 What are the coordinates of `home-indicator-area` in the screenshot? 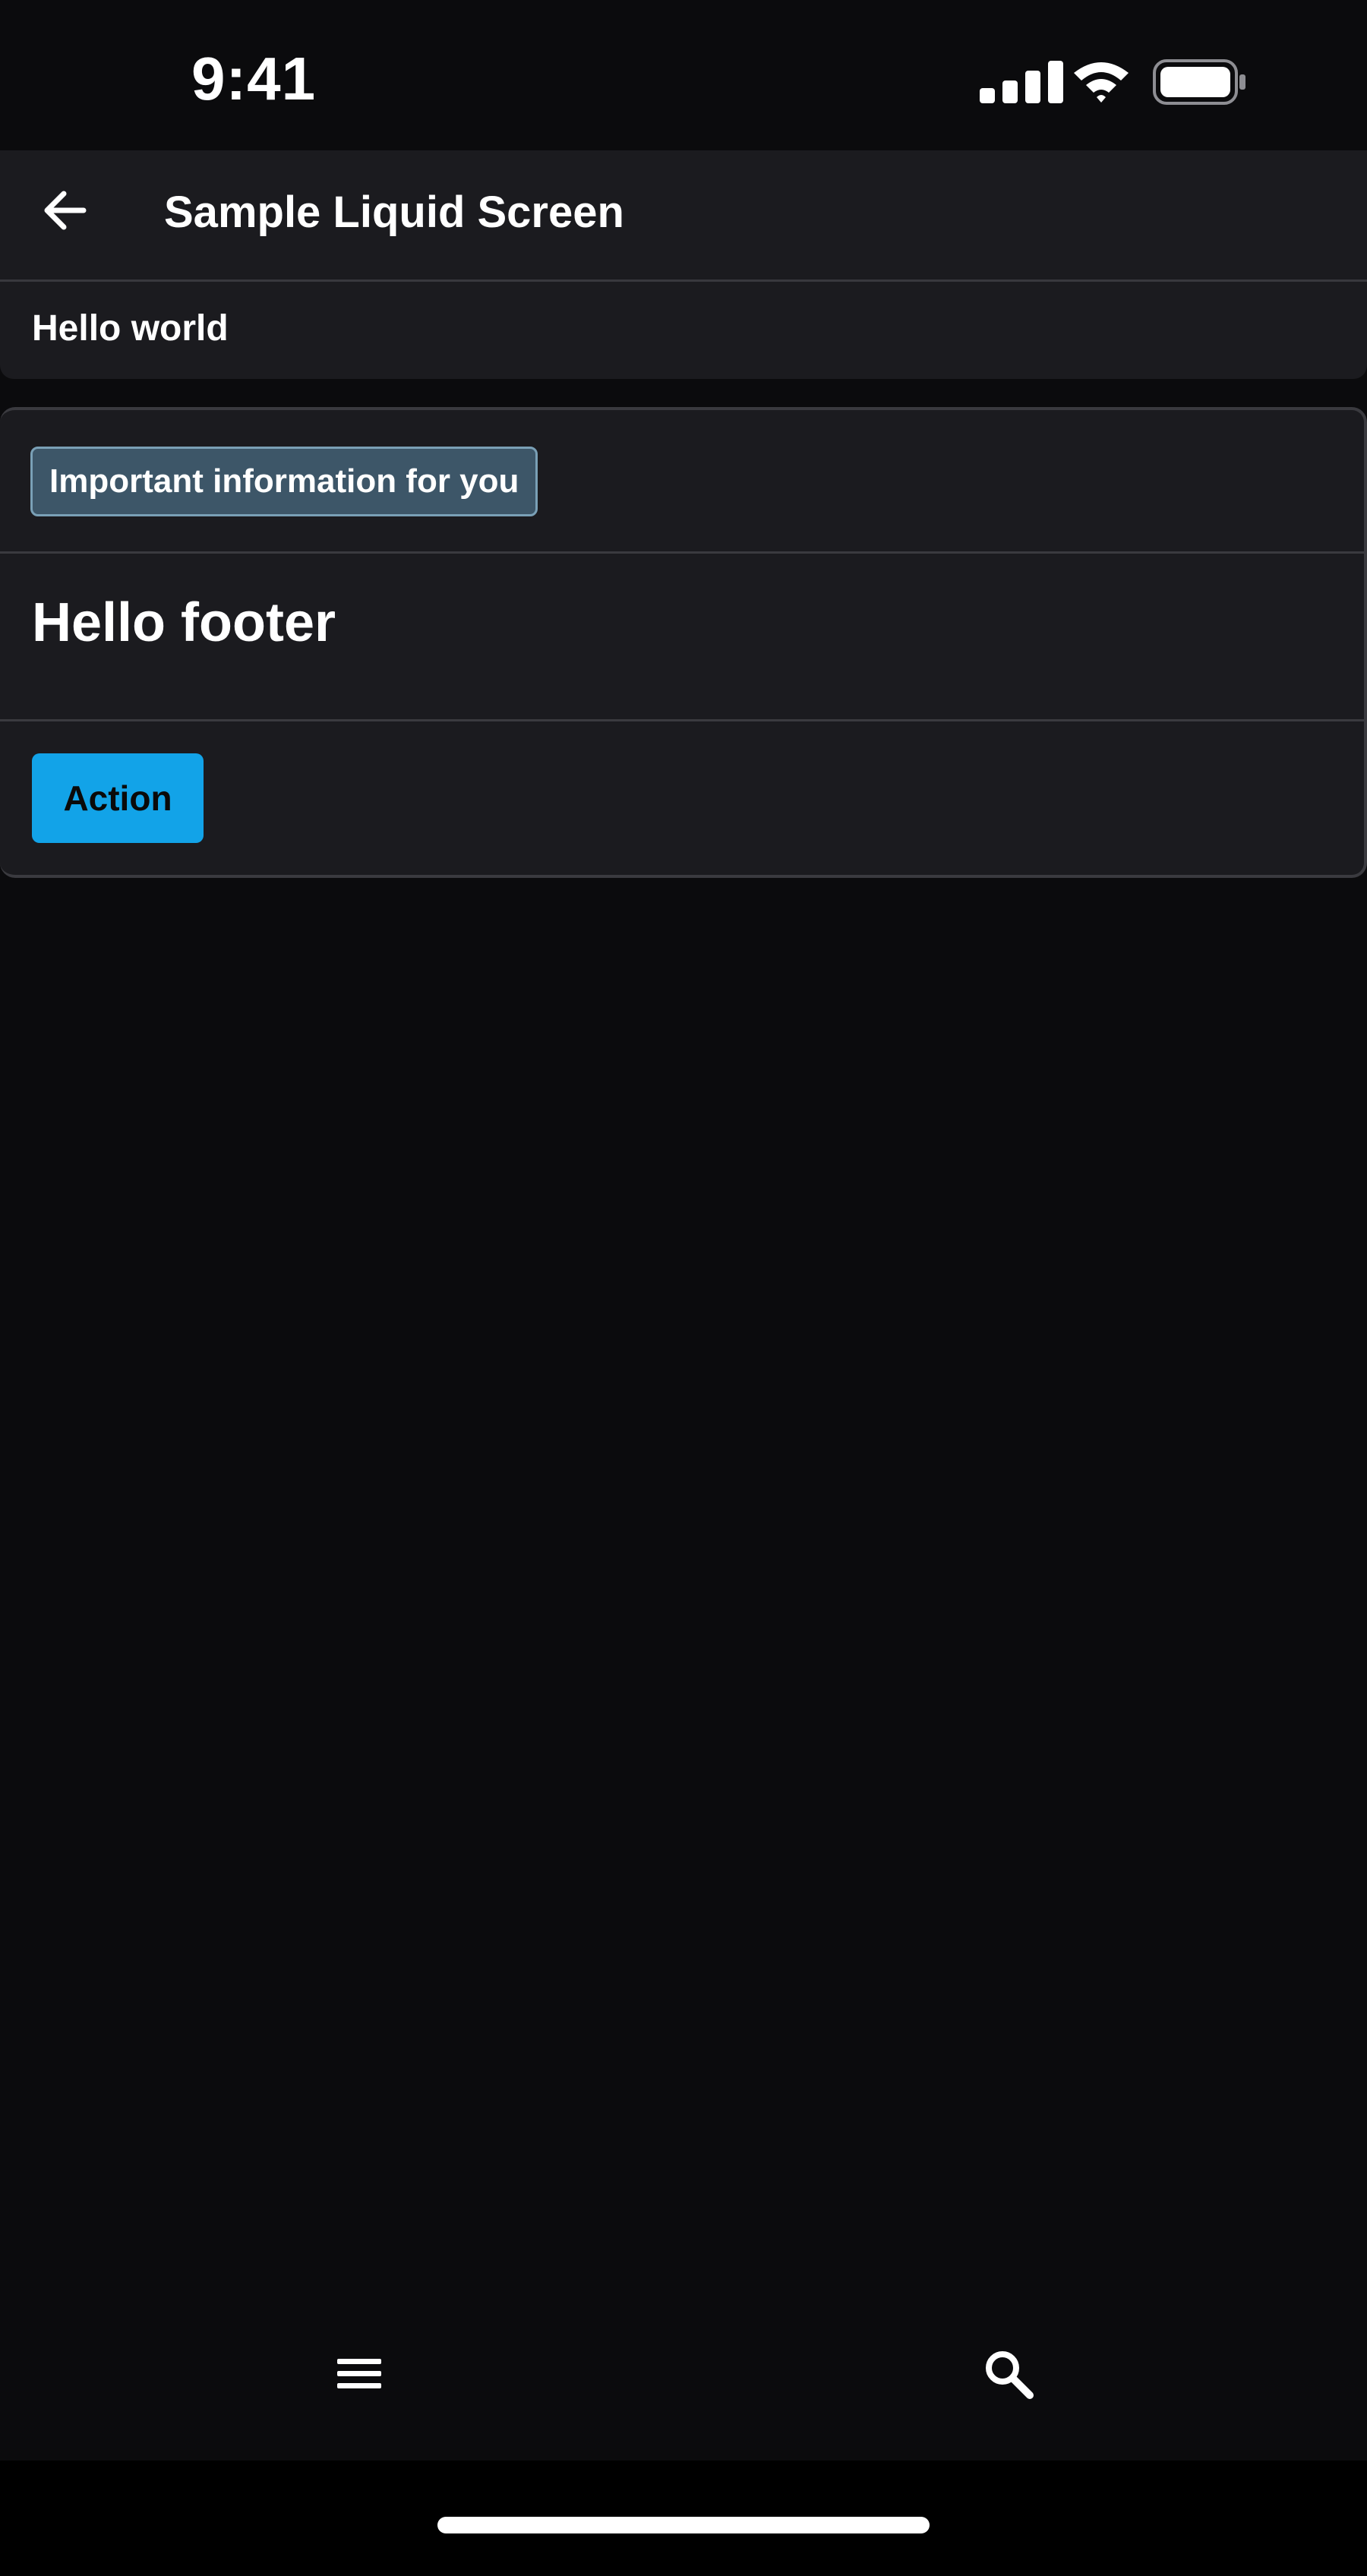 It's located at (684, 2518).